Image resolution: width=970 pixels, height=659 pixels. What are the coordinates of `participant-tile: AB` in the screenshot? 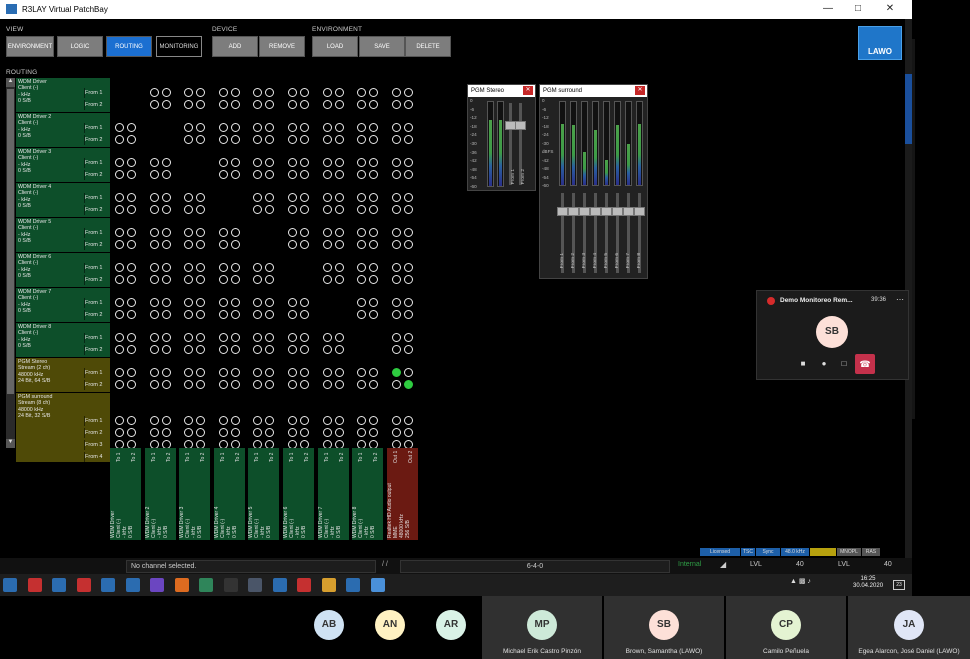 It's located at (329, 627).